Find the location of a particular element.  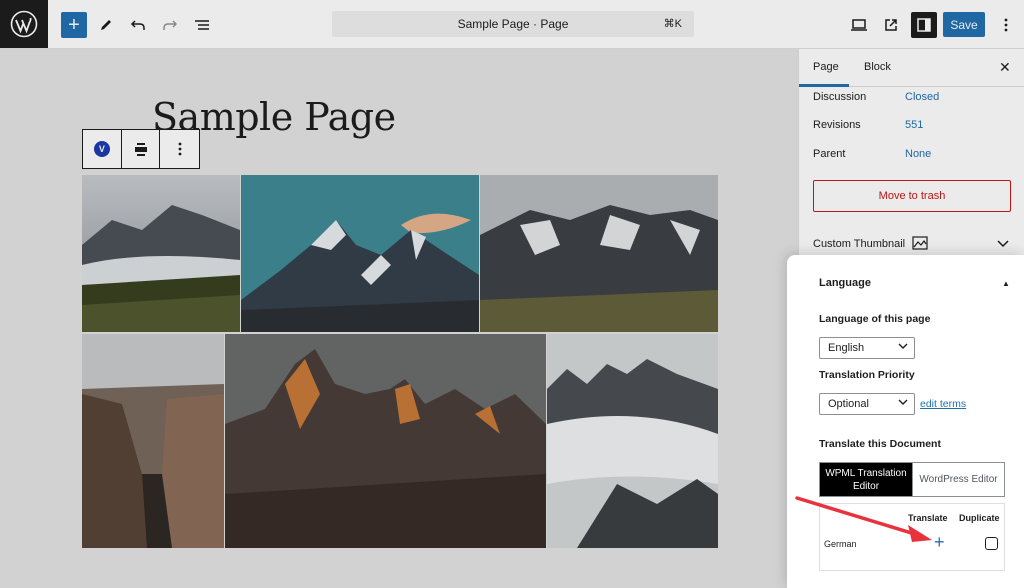

translation-editor-tabs: WPML Translation Editor WordPress Editor is located at coordinates (912, 479).